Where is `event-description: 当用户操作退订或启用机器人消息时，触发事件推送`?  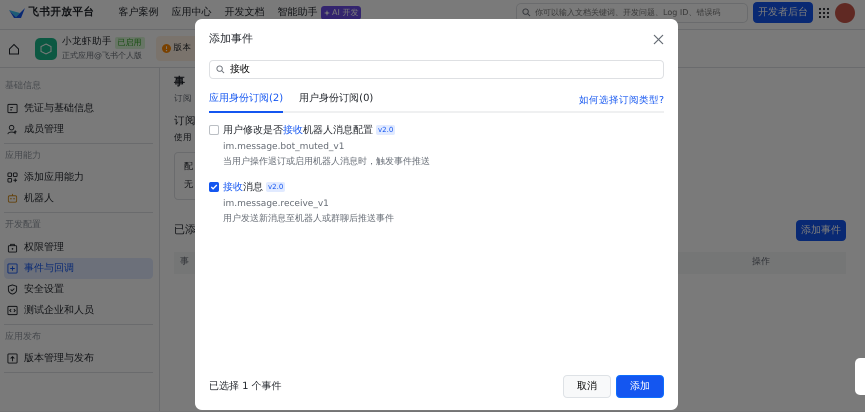 event-description: 当用户操作退订或启用机器人消息时，触发事件推送 is located at coordinates (327, 162).